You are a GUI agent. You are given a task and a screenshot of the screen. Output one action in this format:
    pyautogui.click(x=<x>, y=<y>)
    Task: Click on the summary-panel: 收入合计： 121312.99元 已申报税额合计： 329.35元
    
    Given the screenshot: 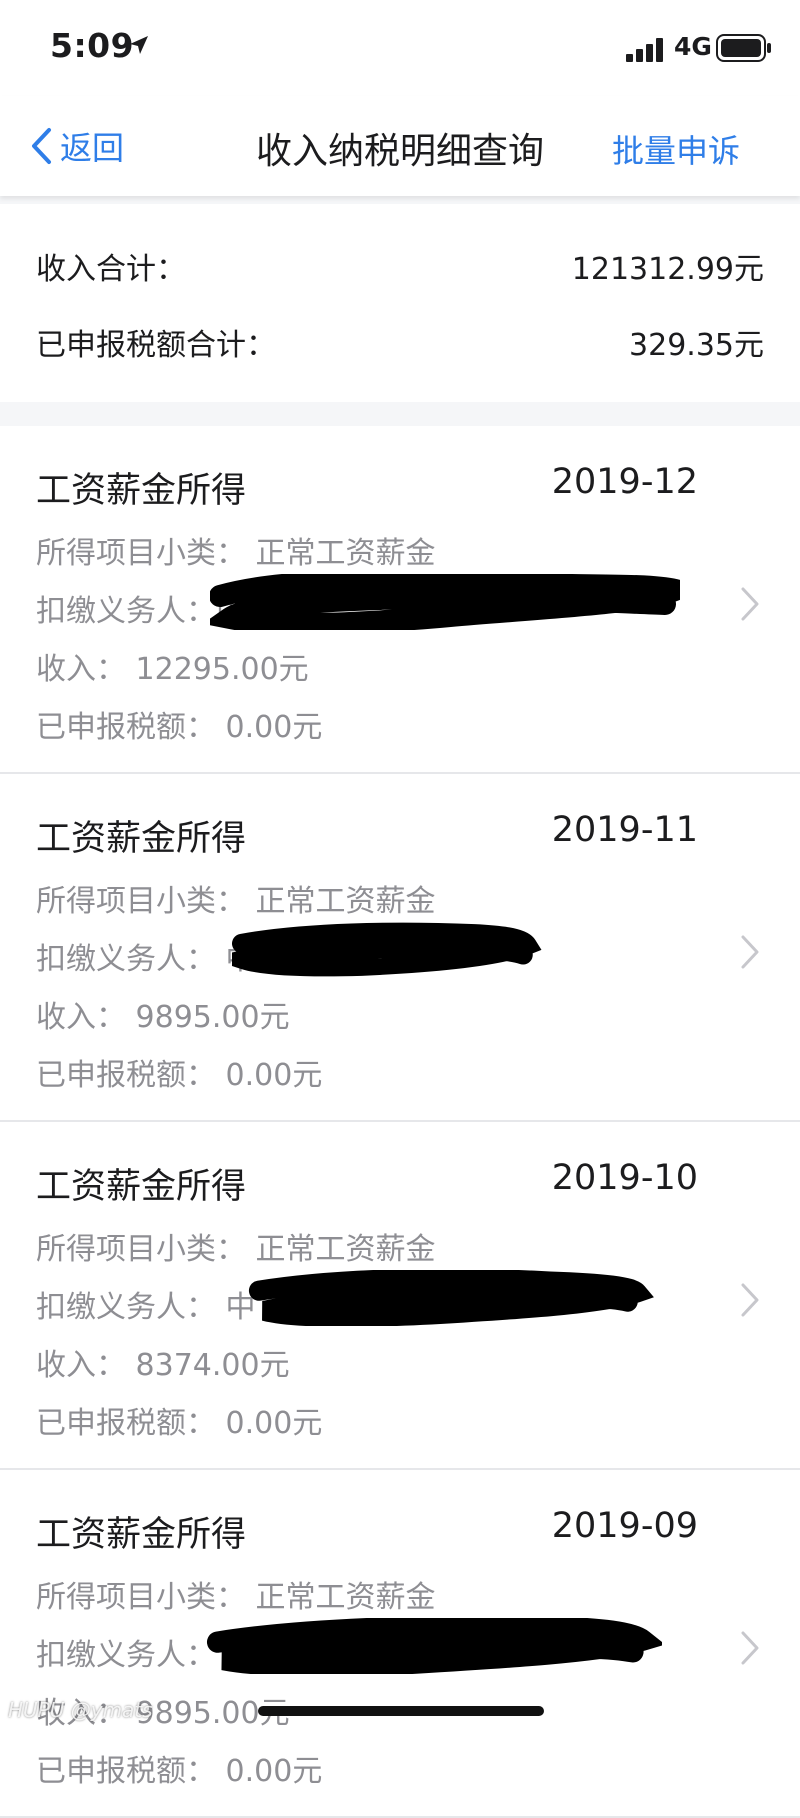 What is the action you would take?
    pyautogui.click(x=400, y=303)
    